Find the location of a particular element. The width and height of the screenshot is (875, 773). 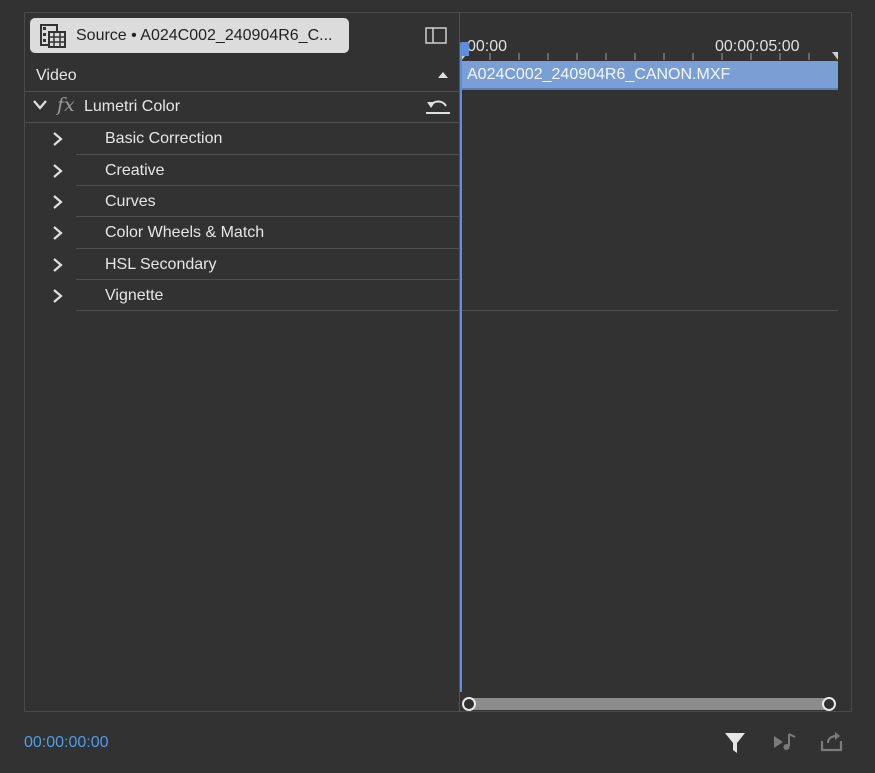

collapse-up-icon is located at coordinates (443, 74).